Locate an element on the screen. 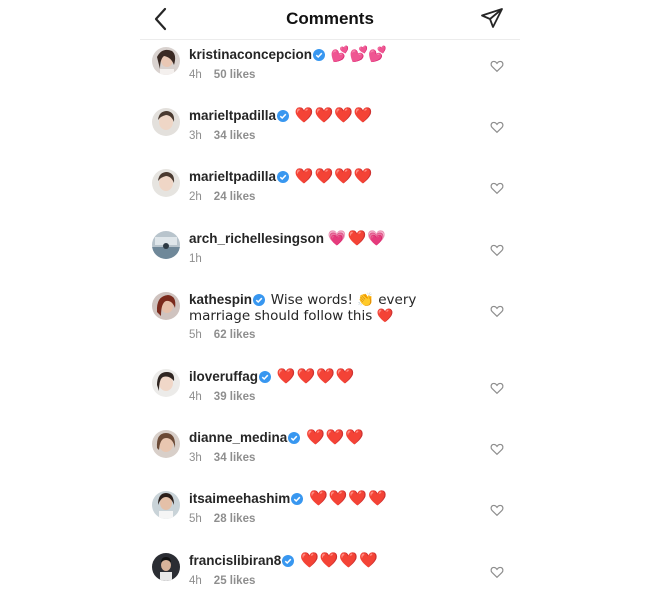 Image resolution: width=660 pixels, height=600 pixels. comment-body: arch_richellesingson 💗❤️💗 is located at coordinates (334, 238).